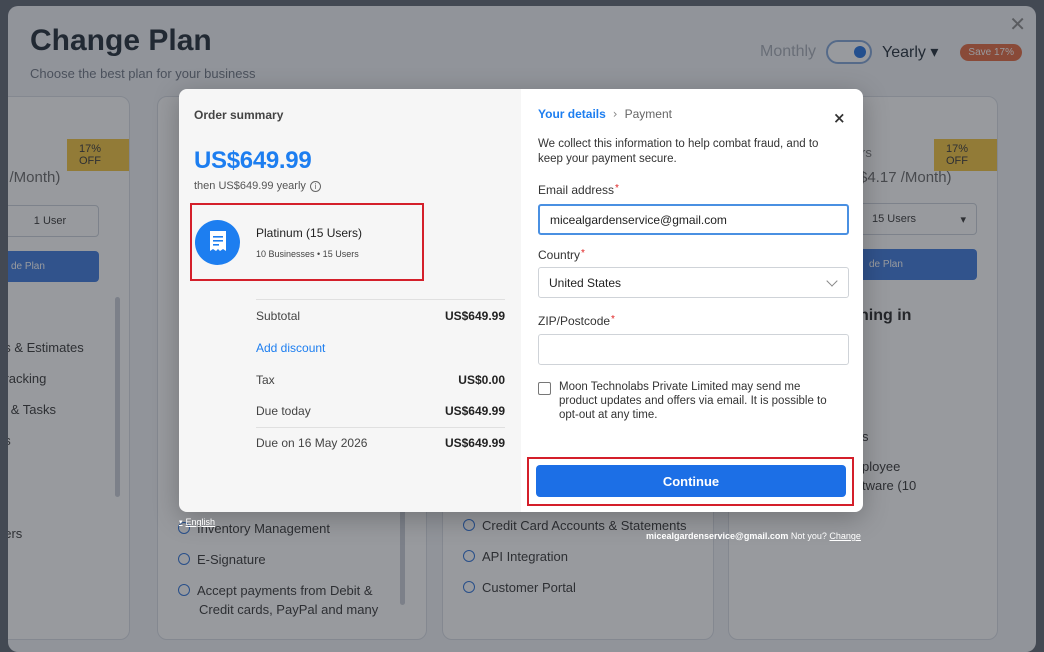 This screenshot has width=1044, height=652. Describe the element at coordinates (309, 232) in the screenshot. I see `plan-name: Platinum (15 Users)` at that location.